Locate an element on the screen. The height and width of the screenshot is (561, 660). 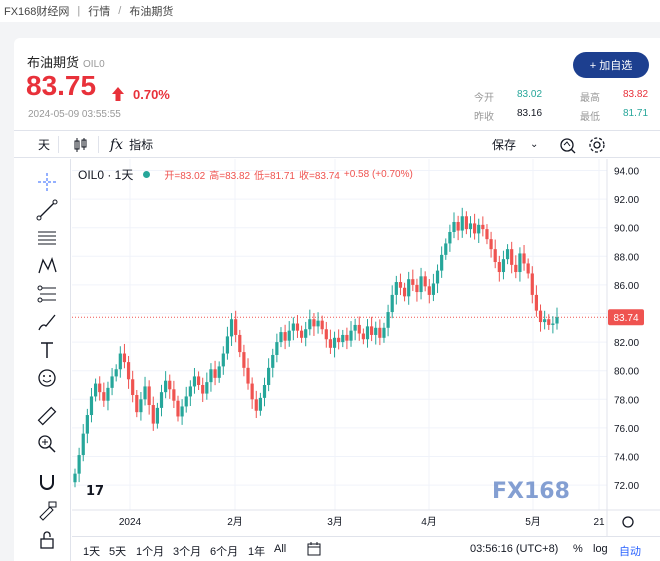
auto-scale-toggle: 自动 is located at coordinates (630, 551).